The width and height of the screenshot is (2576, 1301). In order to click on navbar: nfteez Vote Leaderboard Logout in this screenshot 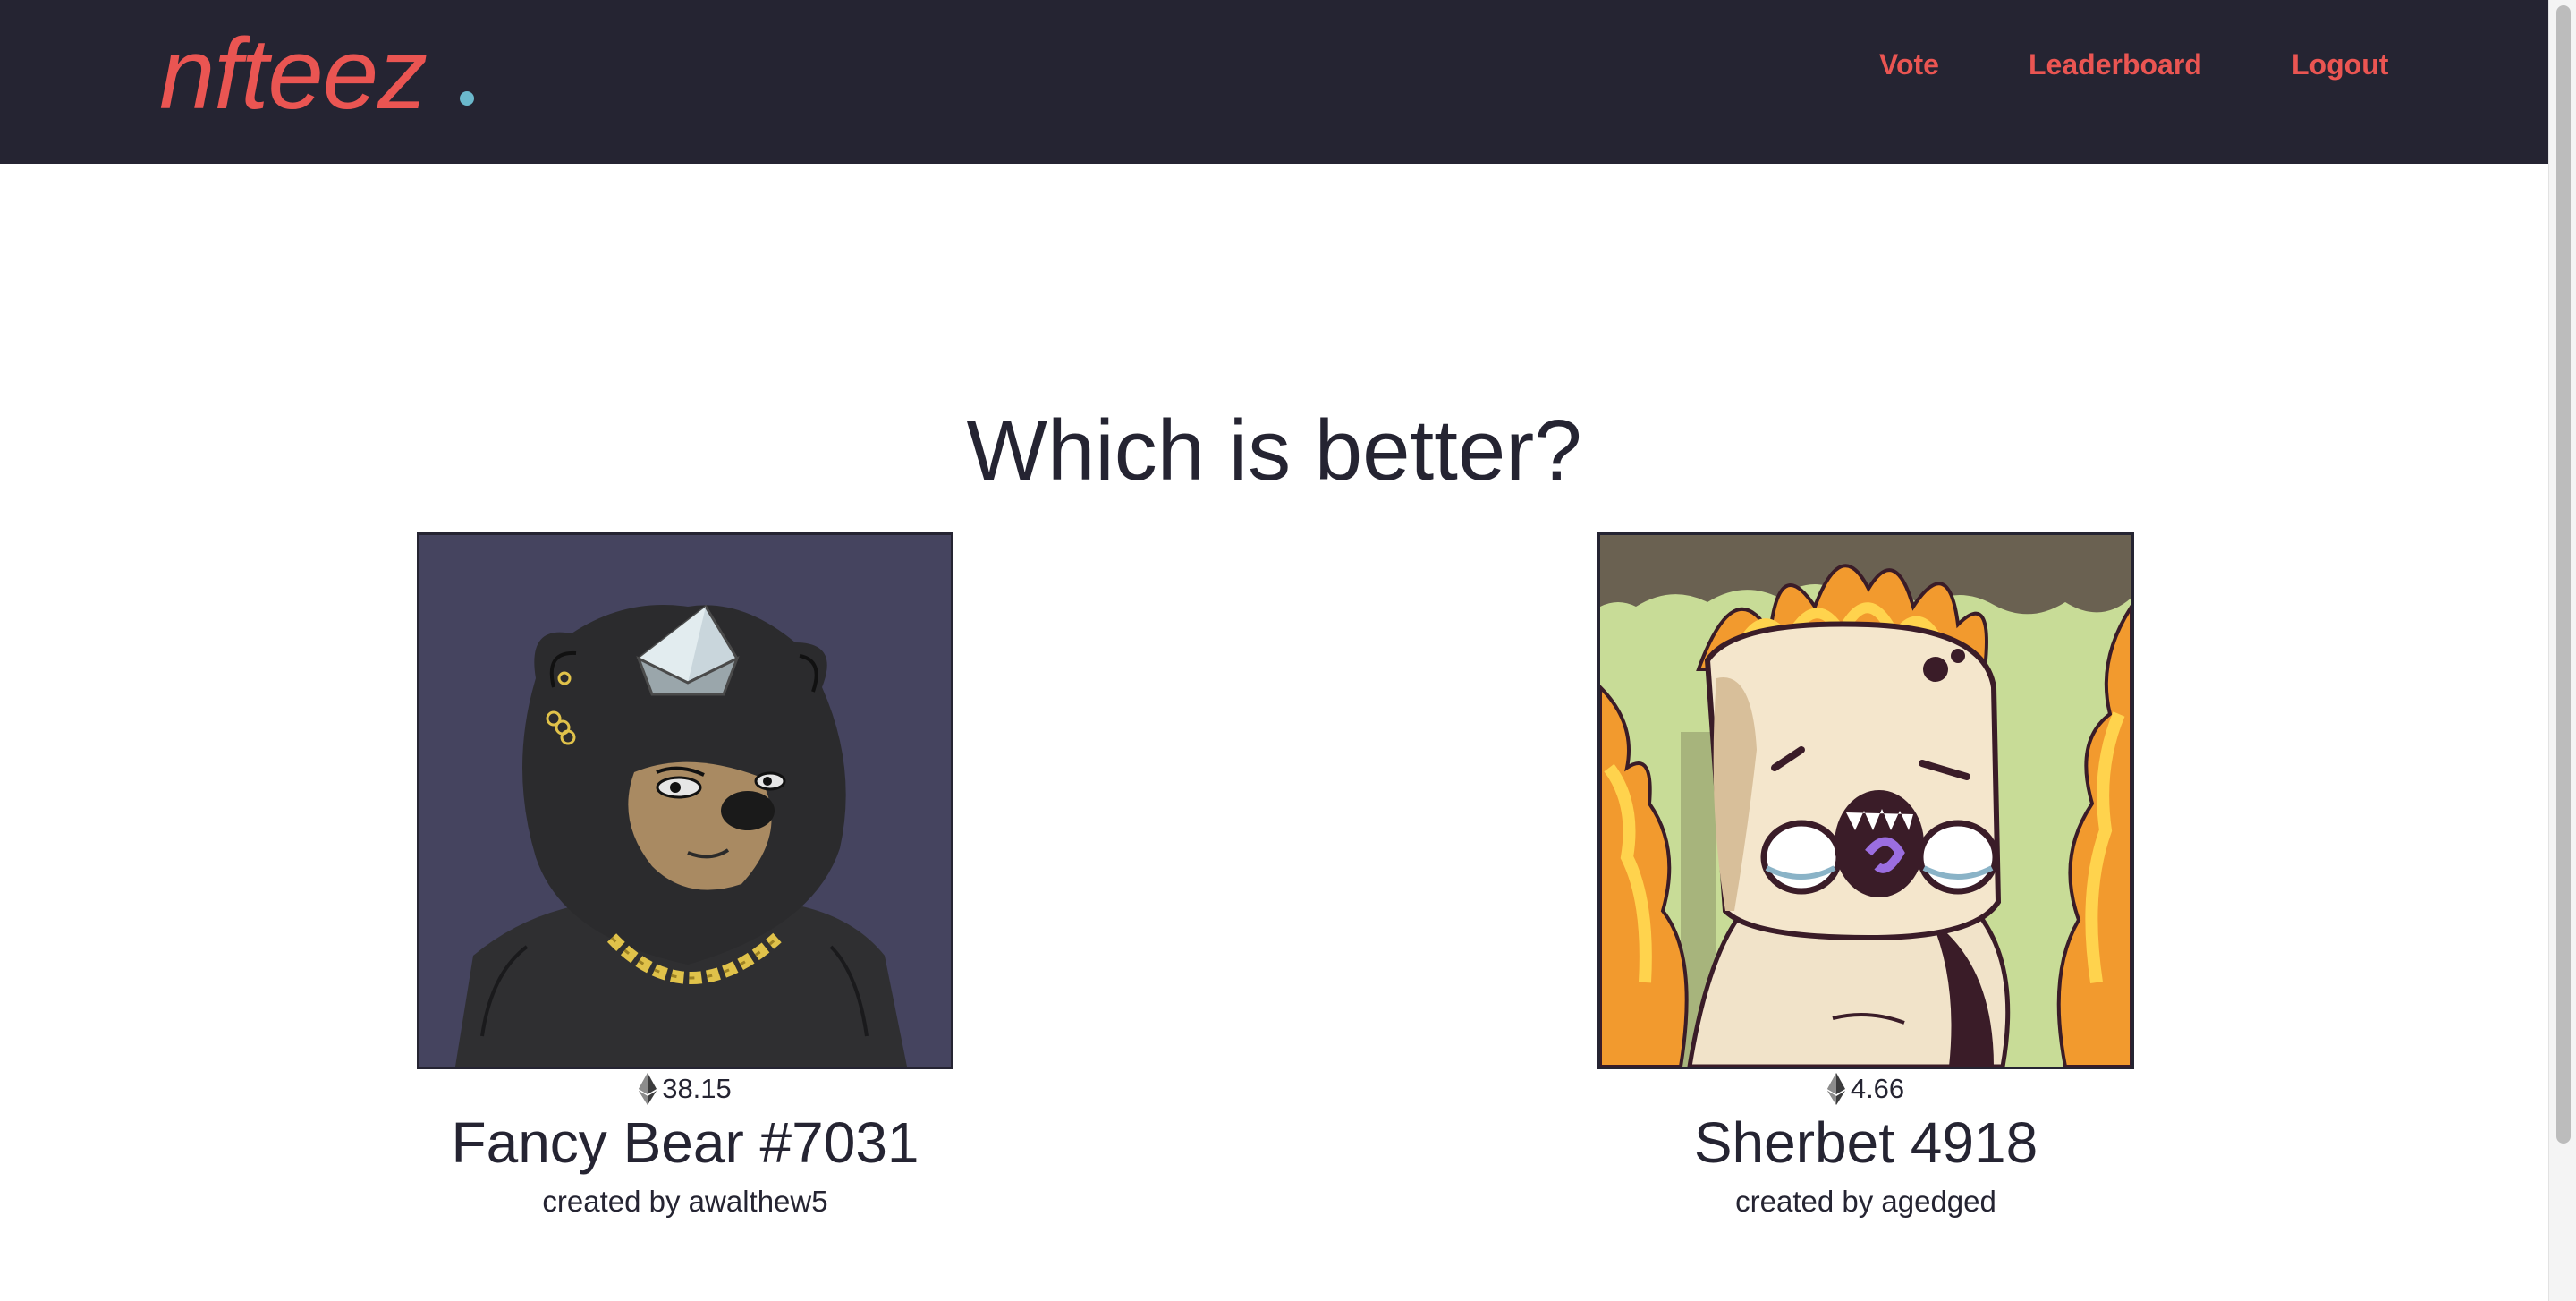, I will do `click(1274, 82)`.